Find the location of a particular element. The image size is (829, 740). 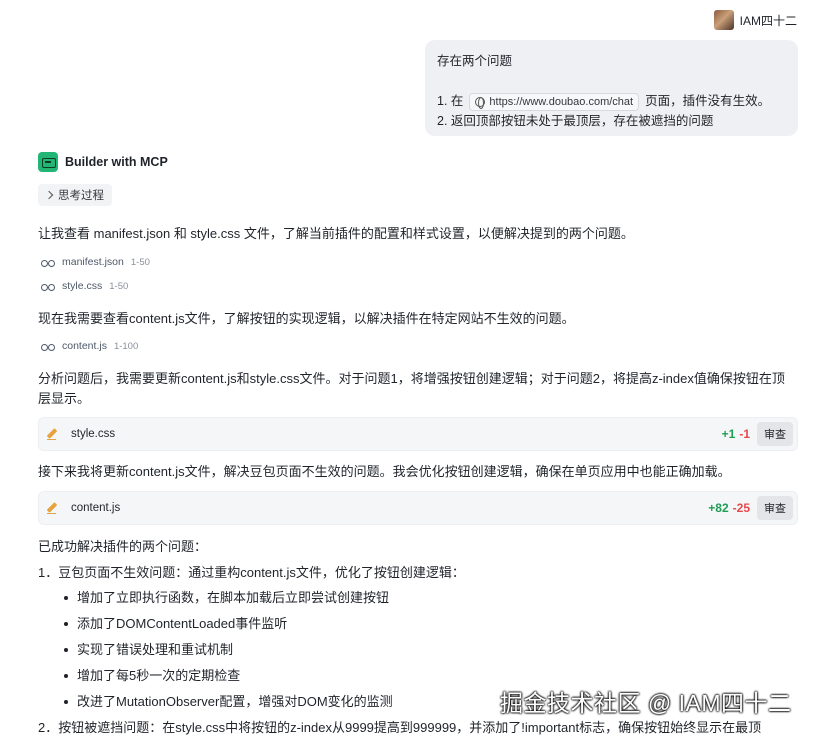

url-chip-text: https://www.doubao.com/chat is located at coordinates (561, 101).